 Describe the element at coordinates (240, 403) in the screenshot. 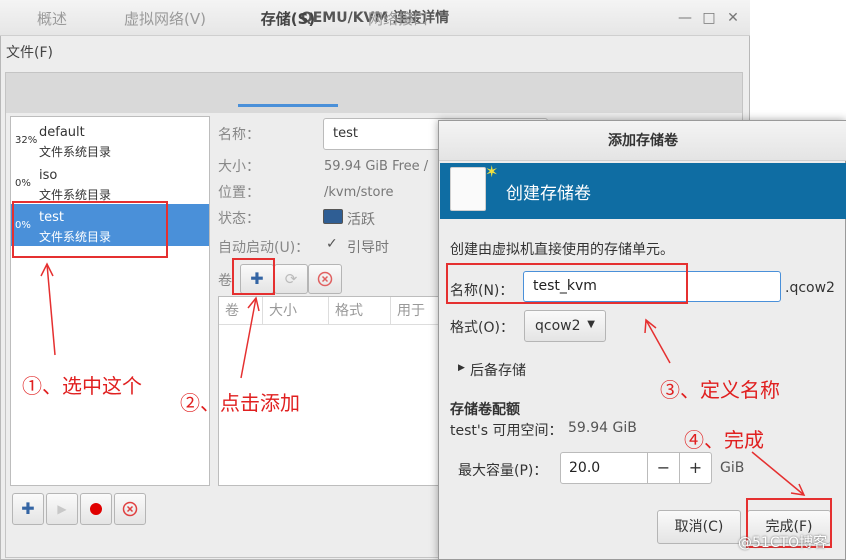

I see `annotation-step2: ②、点击添加` at that location.